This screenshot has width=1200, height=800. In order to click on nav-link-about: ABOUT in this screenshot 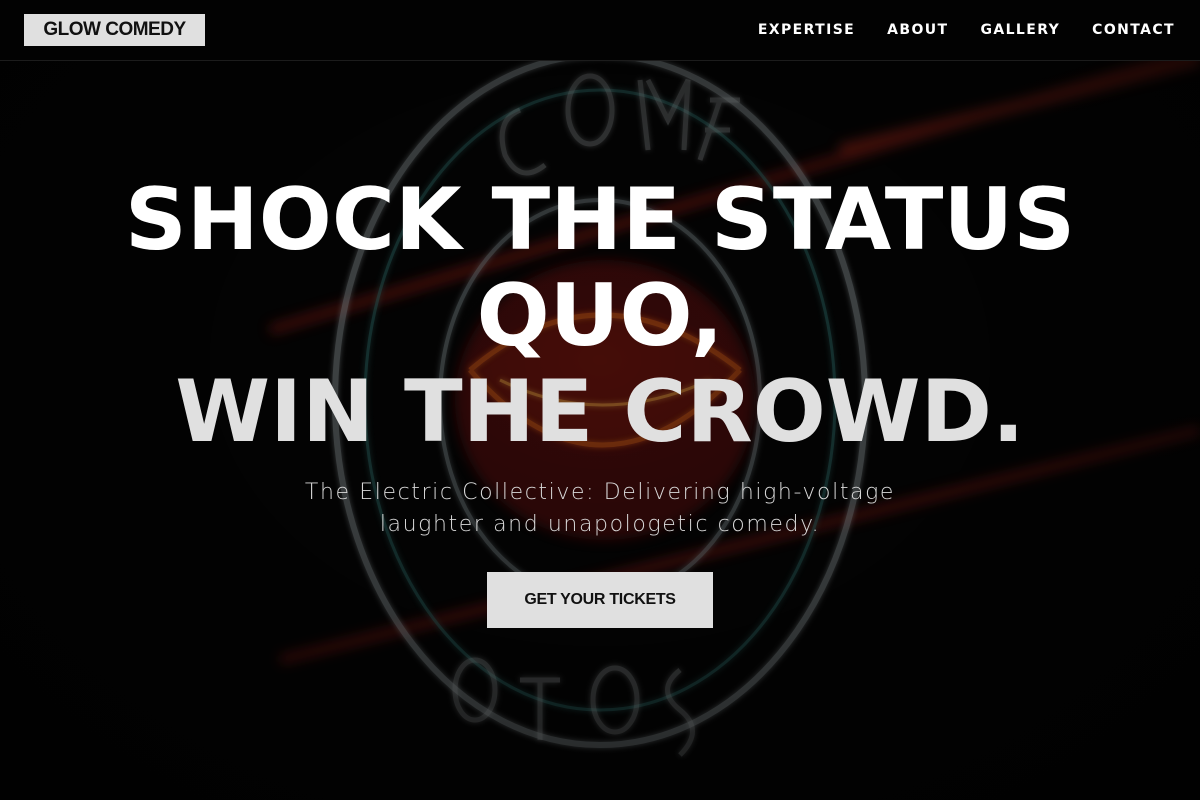, I will do `click(917, 30)`.